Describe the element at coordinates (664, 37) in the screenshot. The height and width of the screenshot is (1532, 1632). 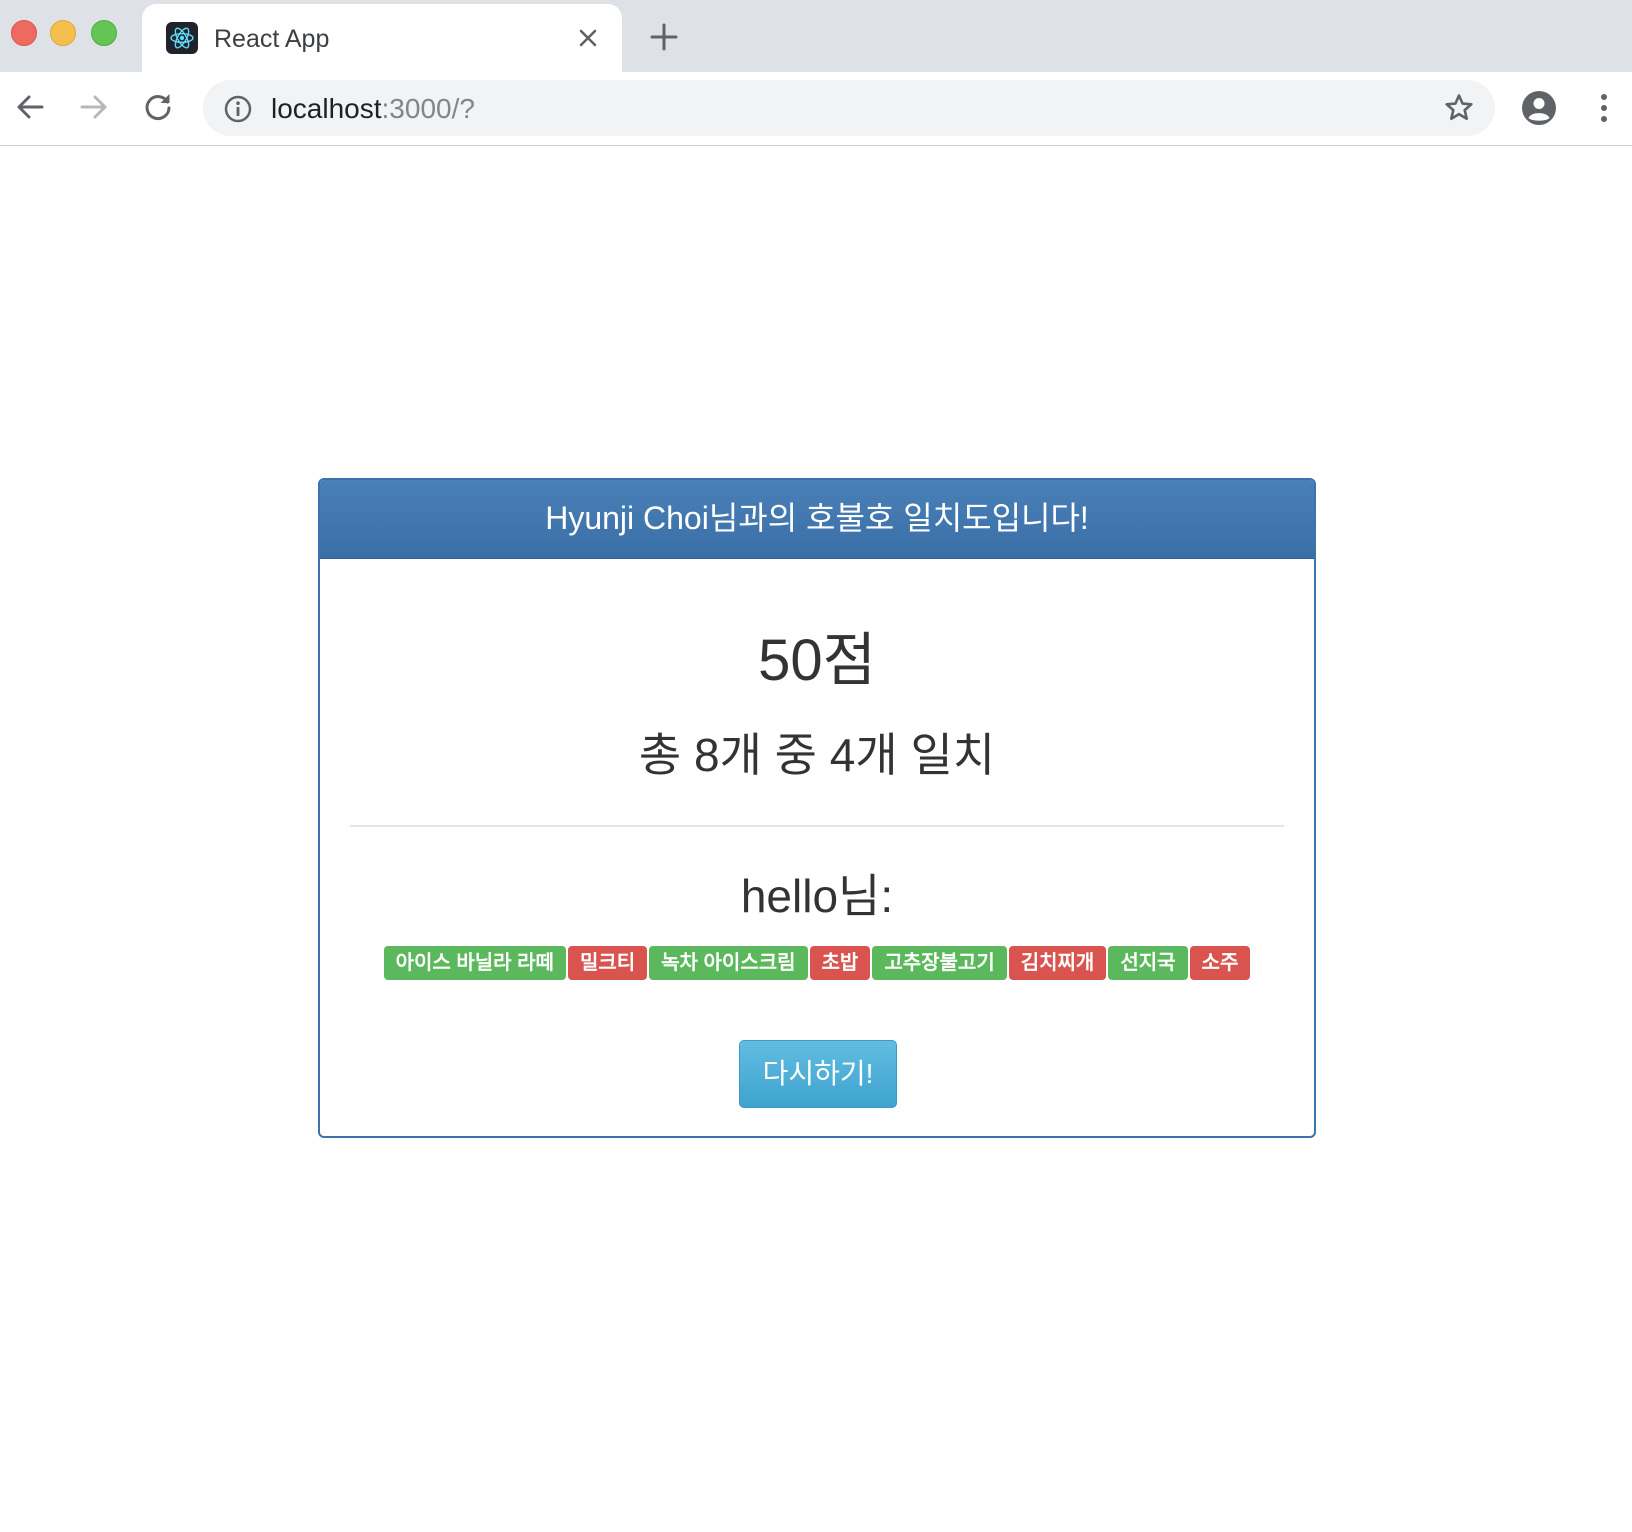
I see `plus-icon` at that location.